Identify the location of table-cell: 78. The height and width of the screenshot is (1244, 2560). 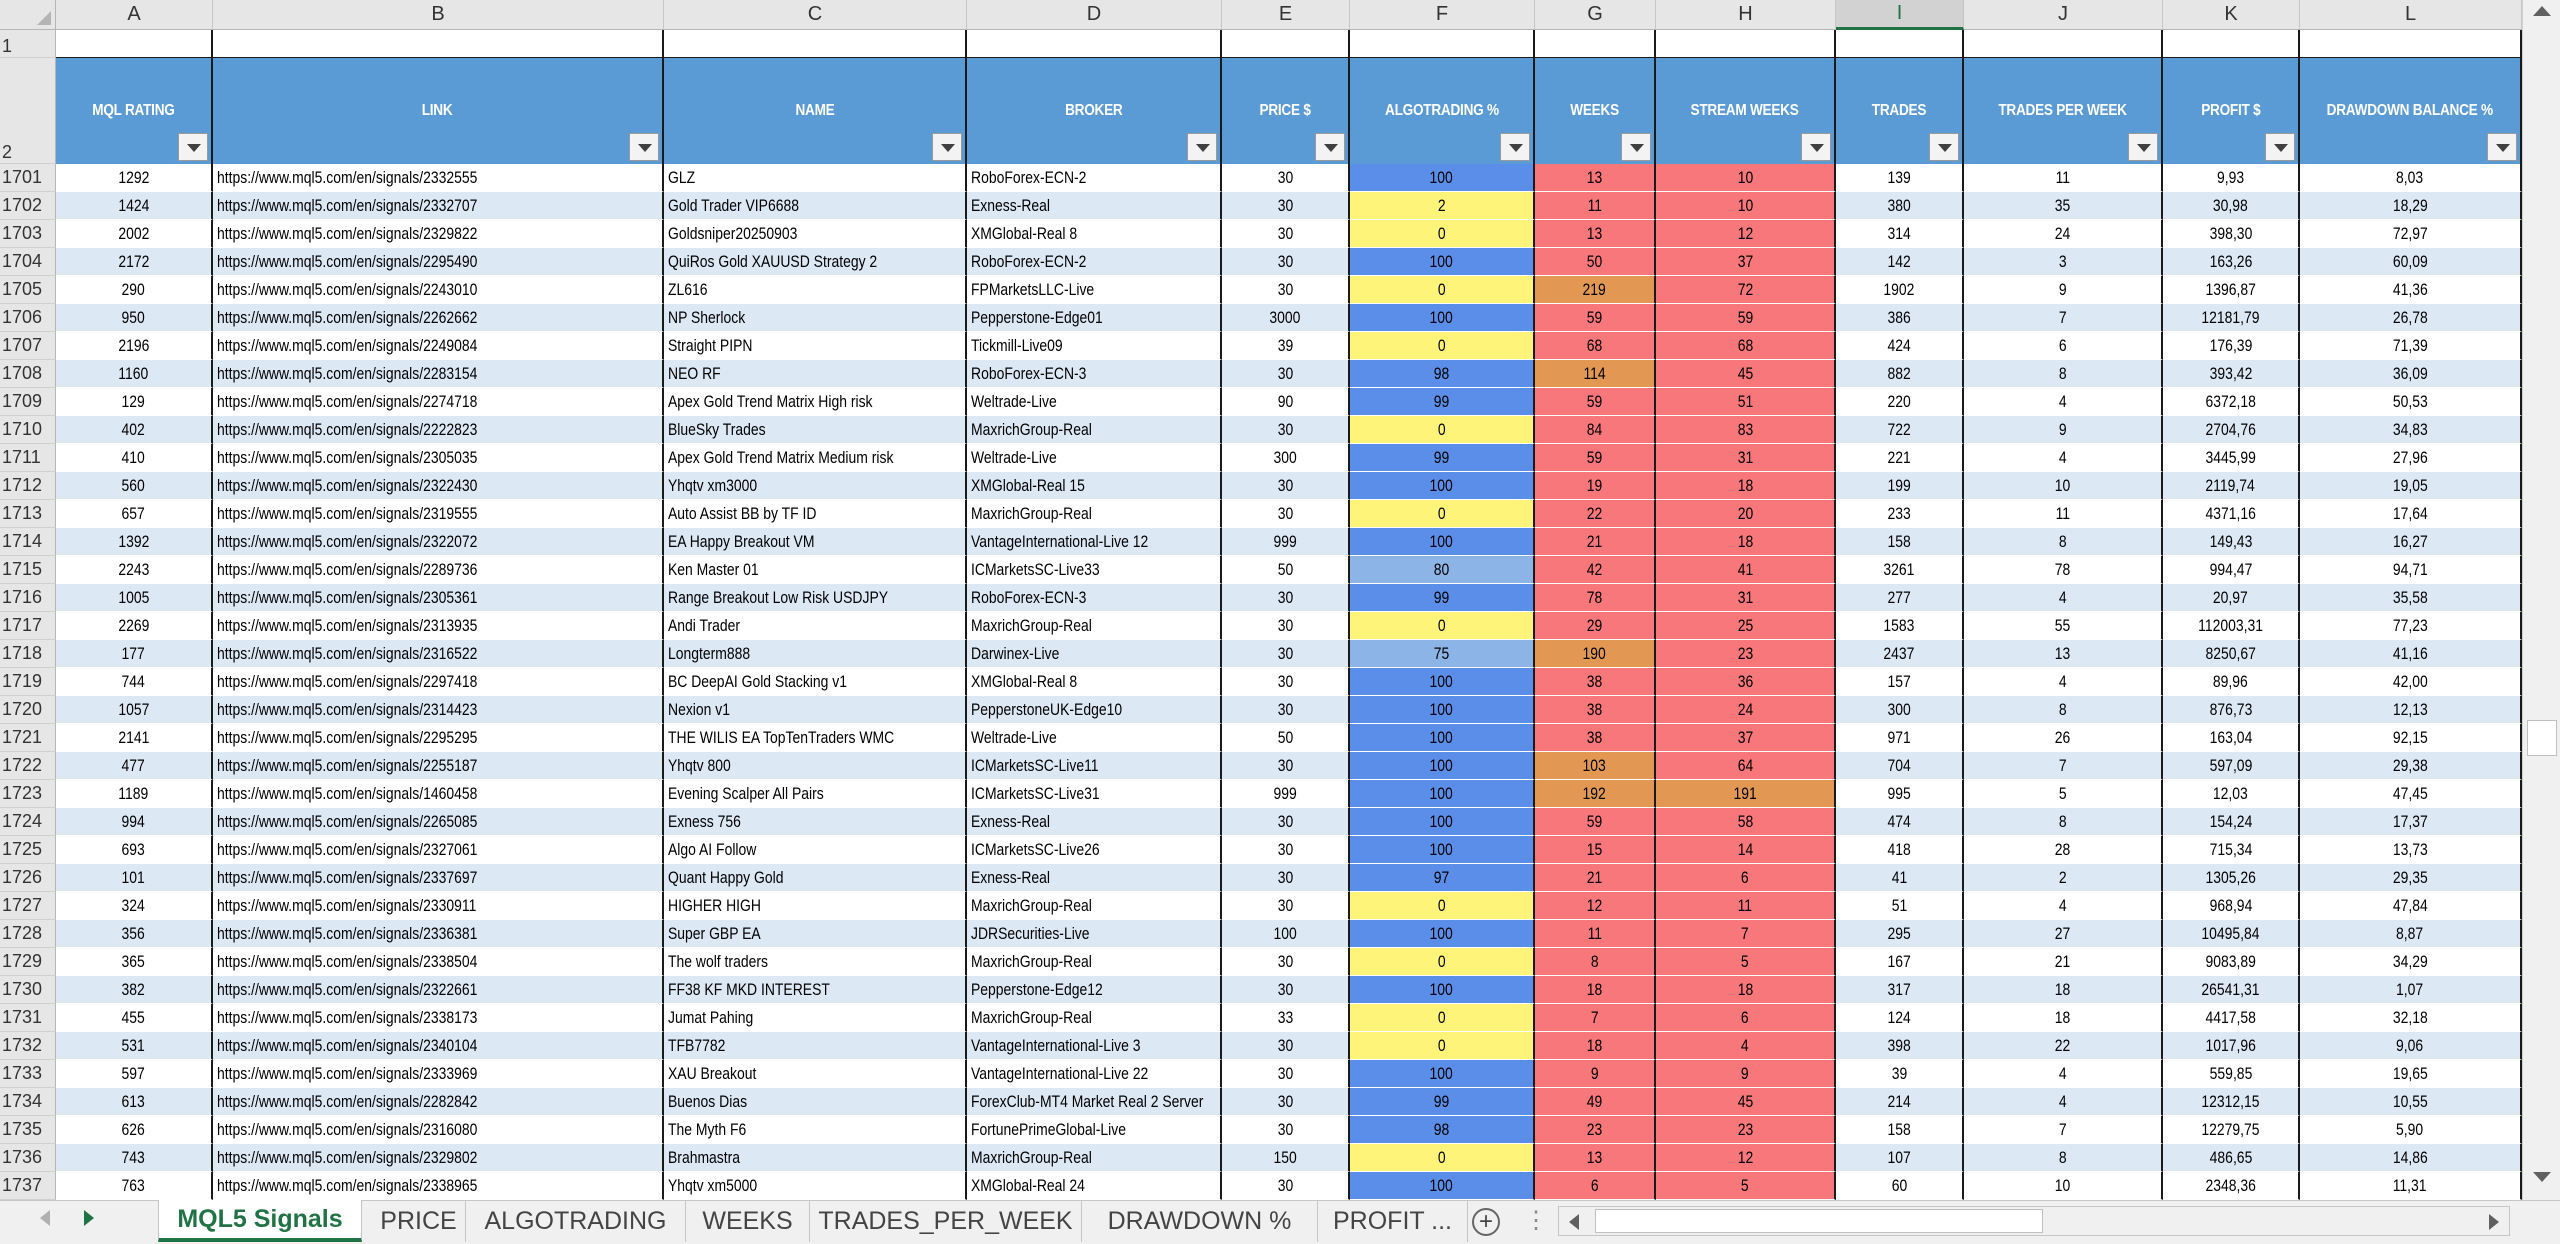
(1595, 598).